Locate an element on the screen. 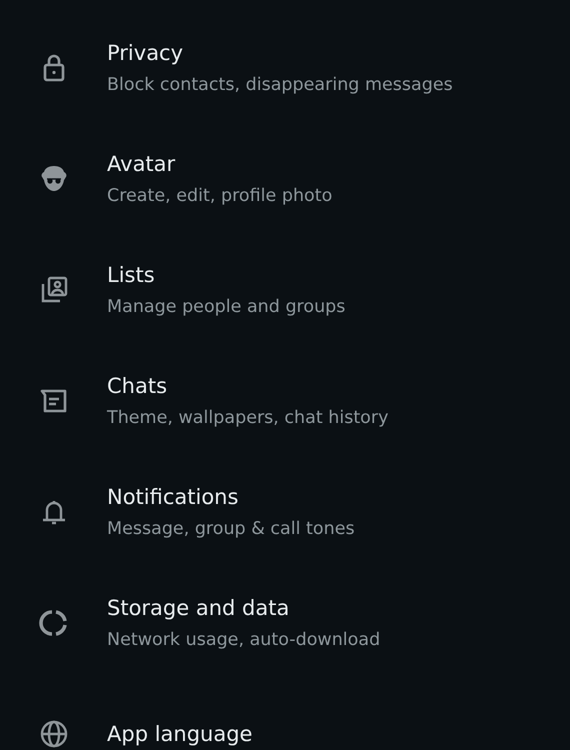 Image resolution: width=570 pixels, height=750 pixels. setting-title: Privacy is located at coordinates (145, 52).